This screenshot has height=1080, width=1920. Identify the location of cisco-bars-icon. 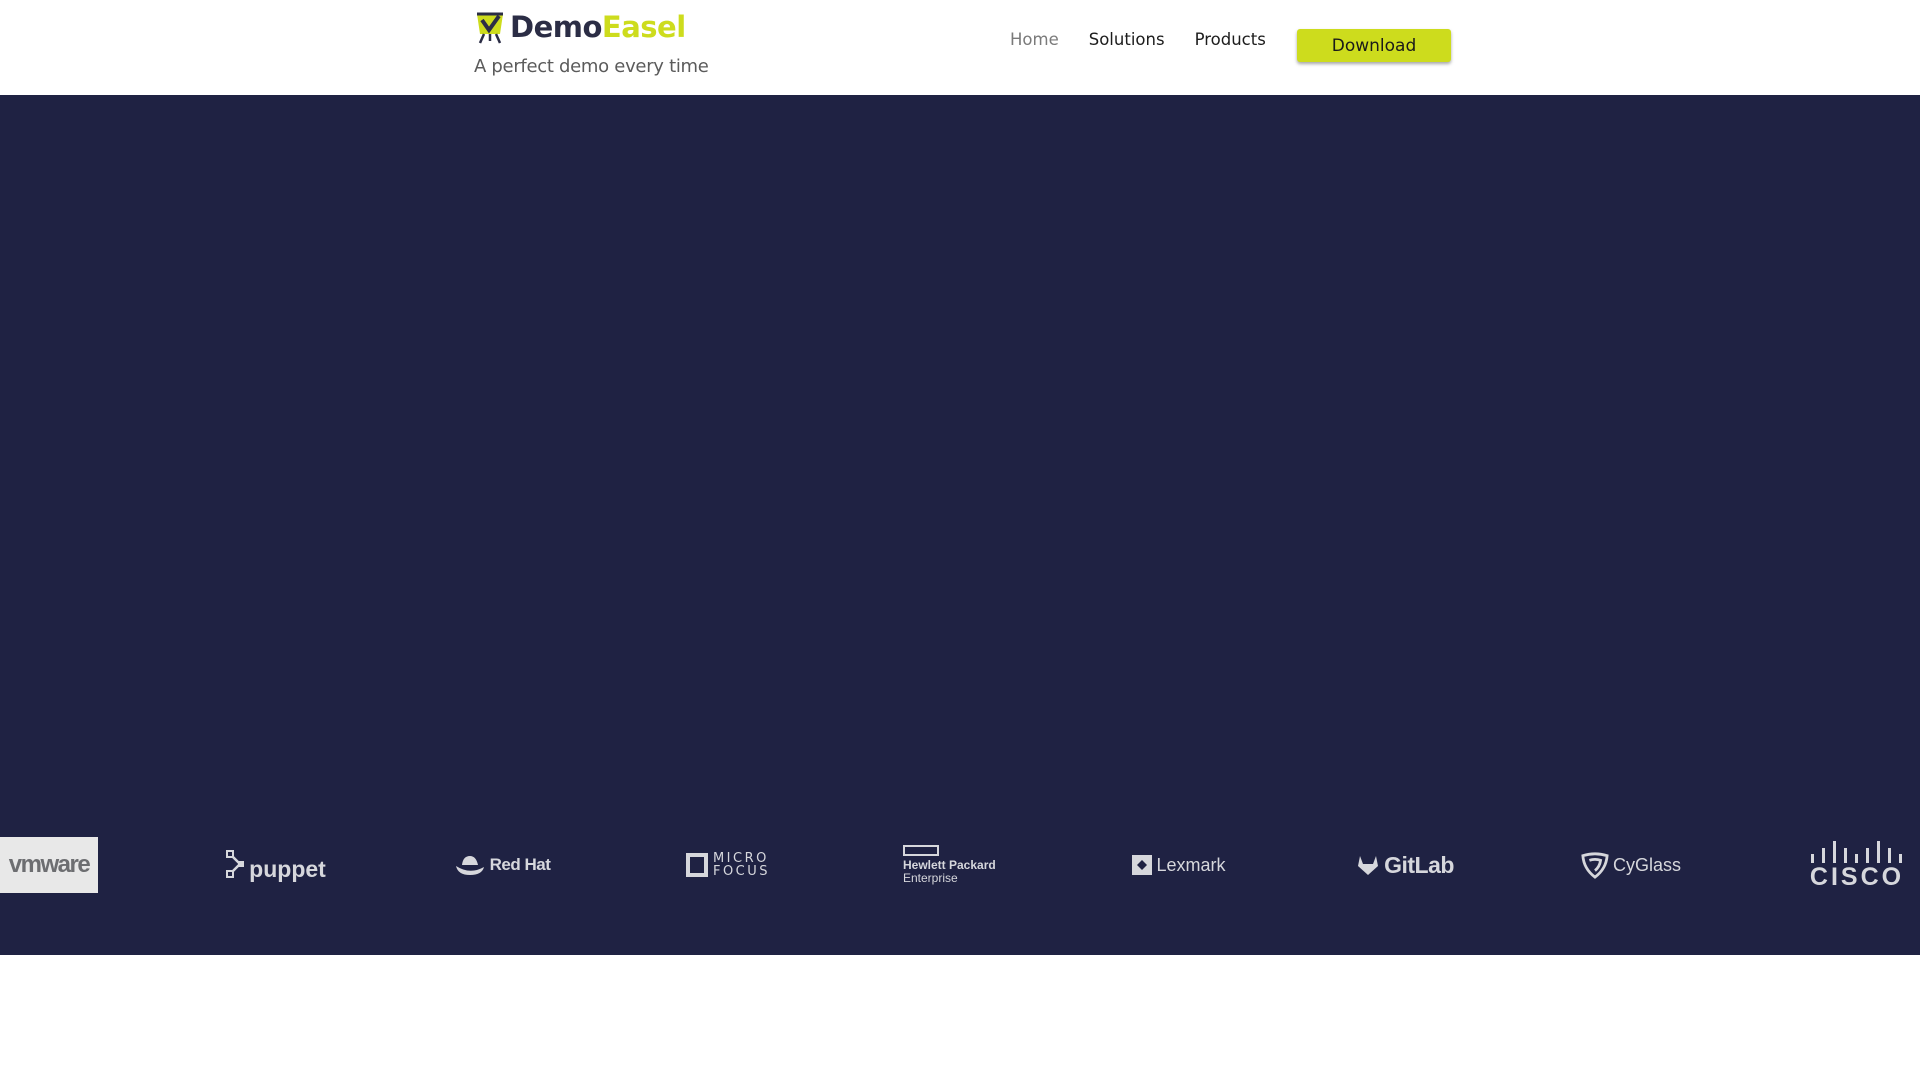
(1856, 852).